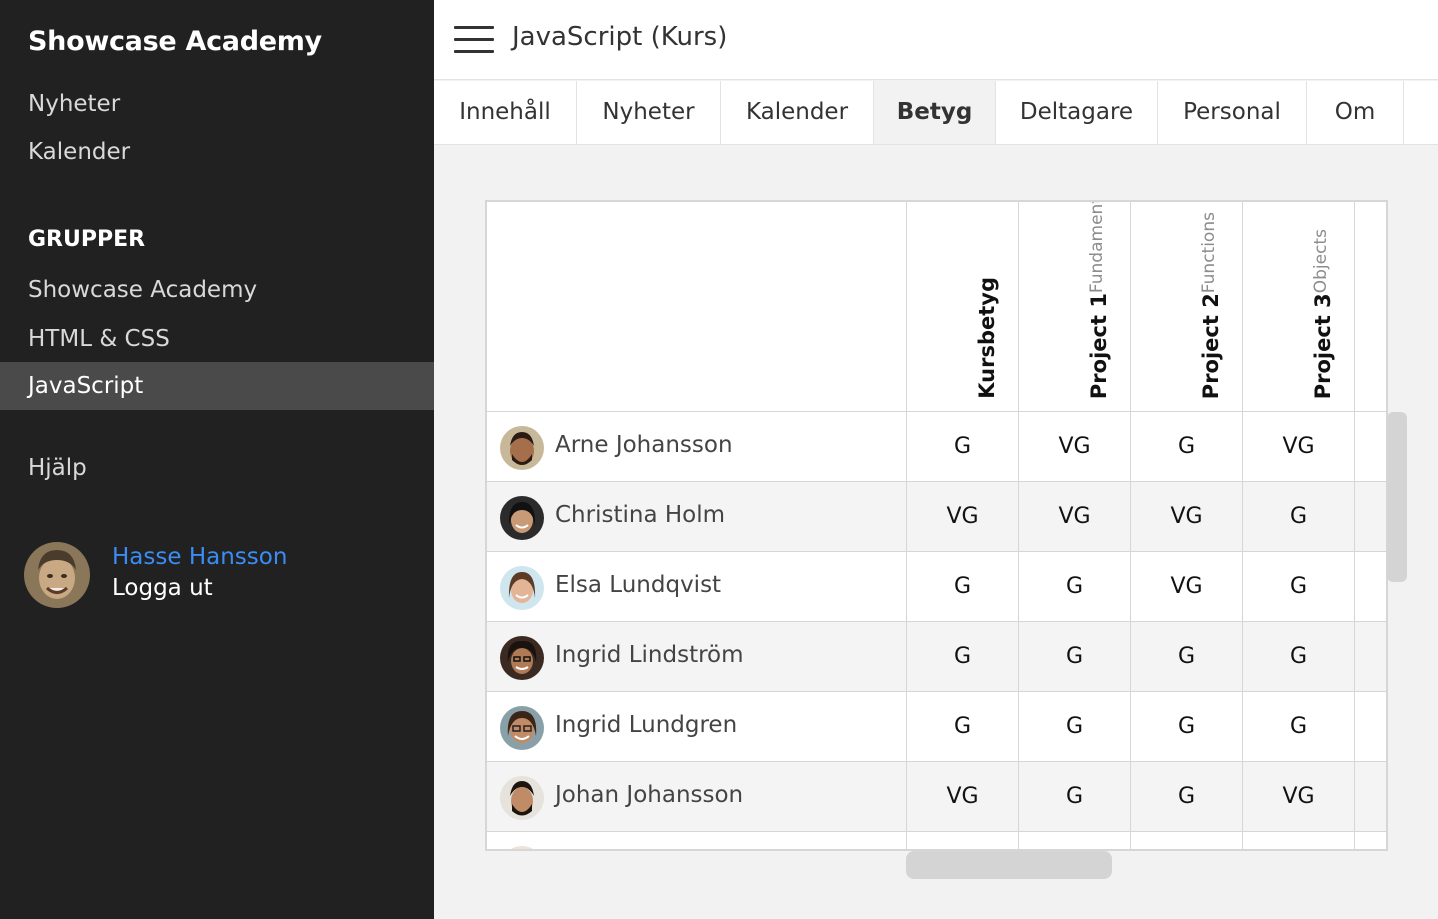 The height and width of the screenshot is (919, 1438). I want to click on column-subtitle: Fundamentals, so click(1099, 246).